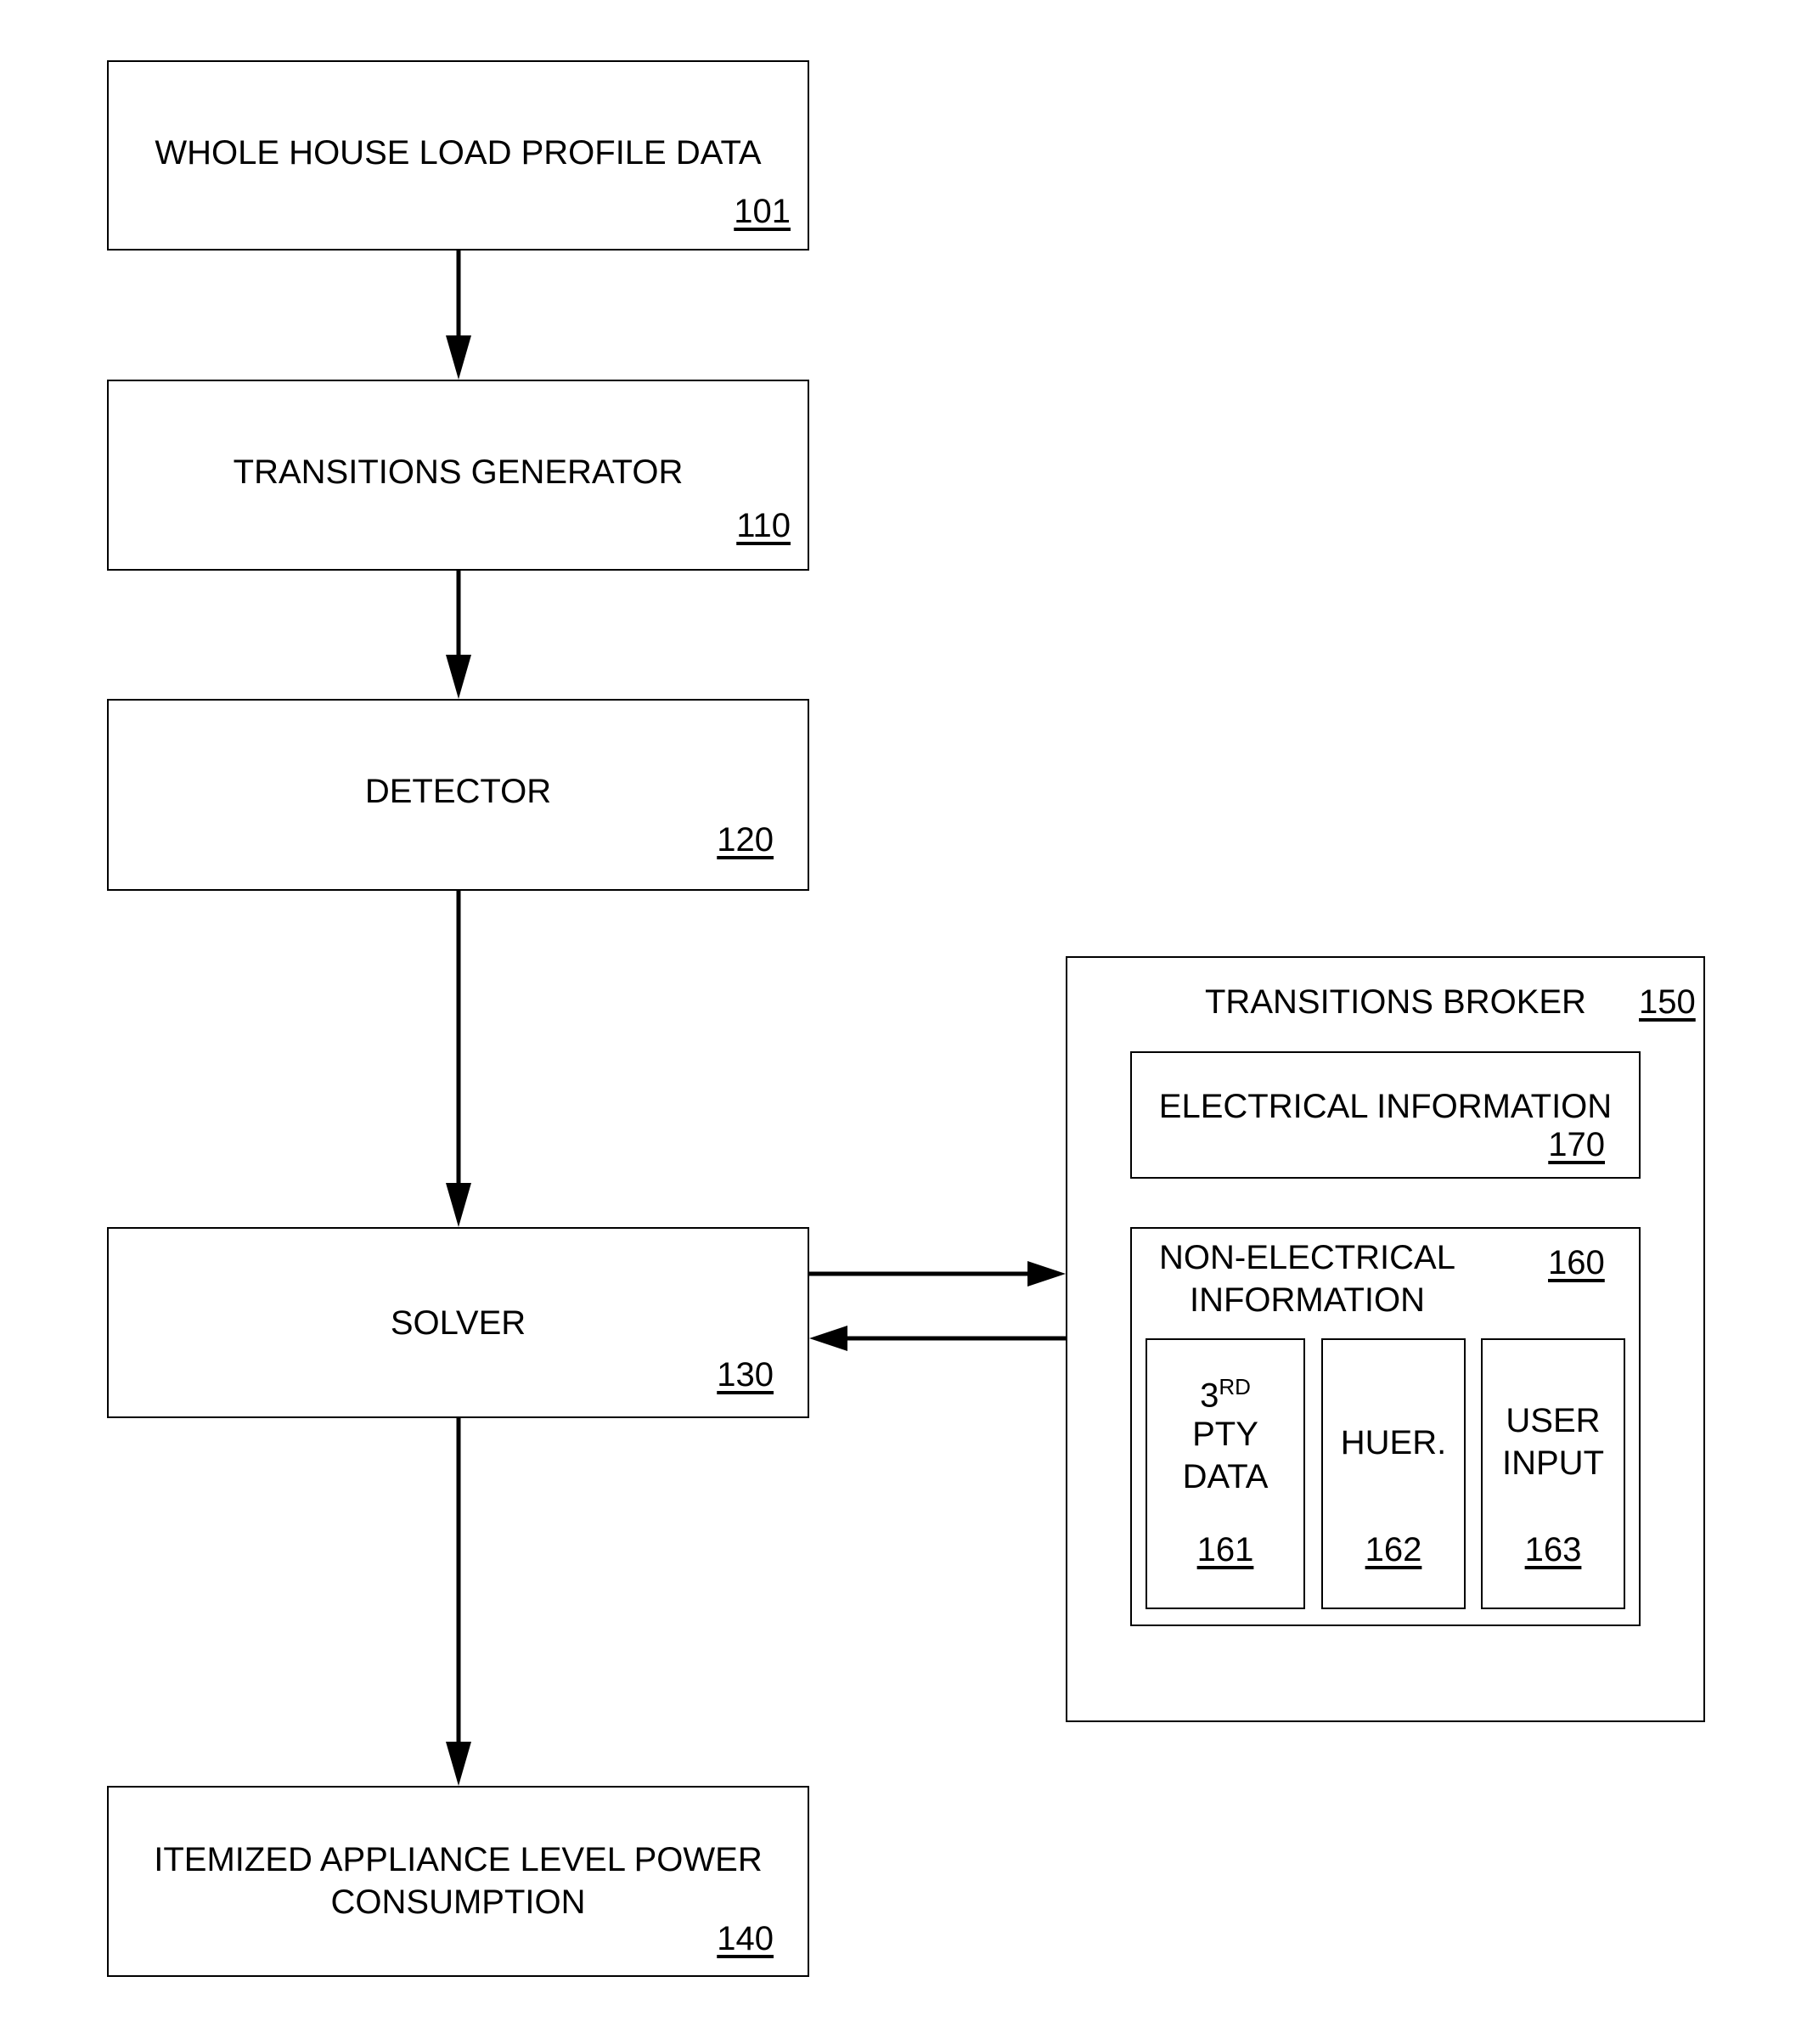 Image resolution: width=1807 pixels, height=2044 pixels. What do you see at coordinates (1385, 1107) in the screenshot?
I see `block-label: ELECTRICAL INFORMATION` at bounding box center [1385, 1107].